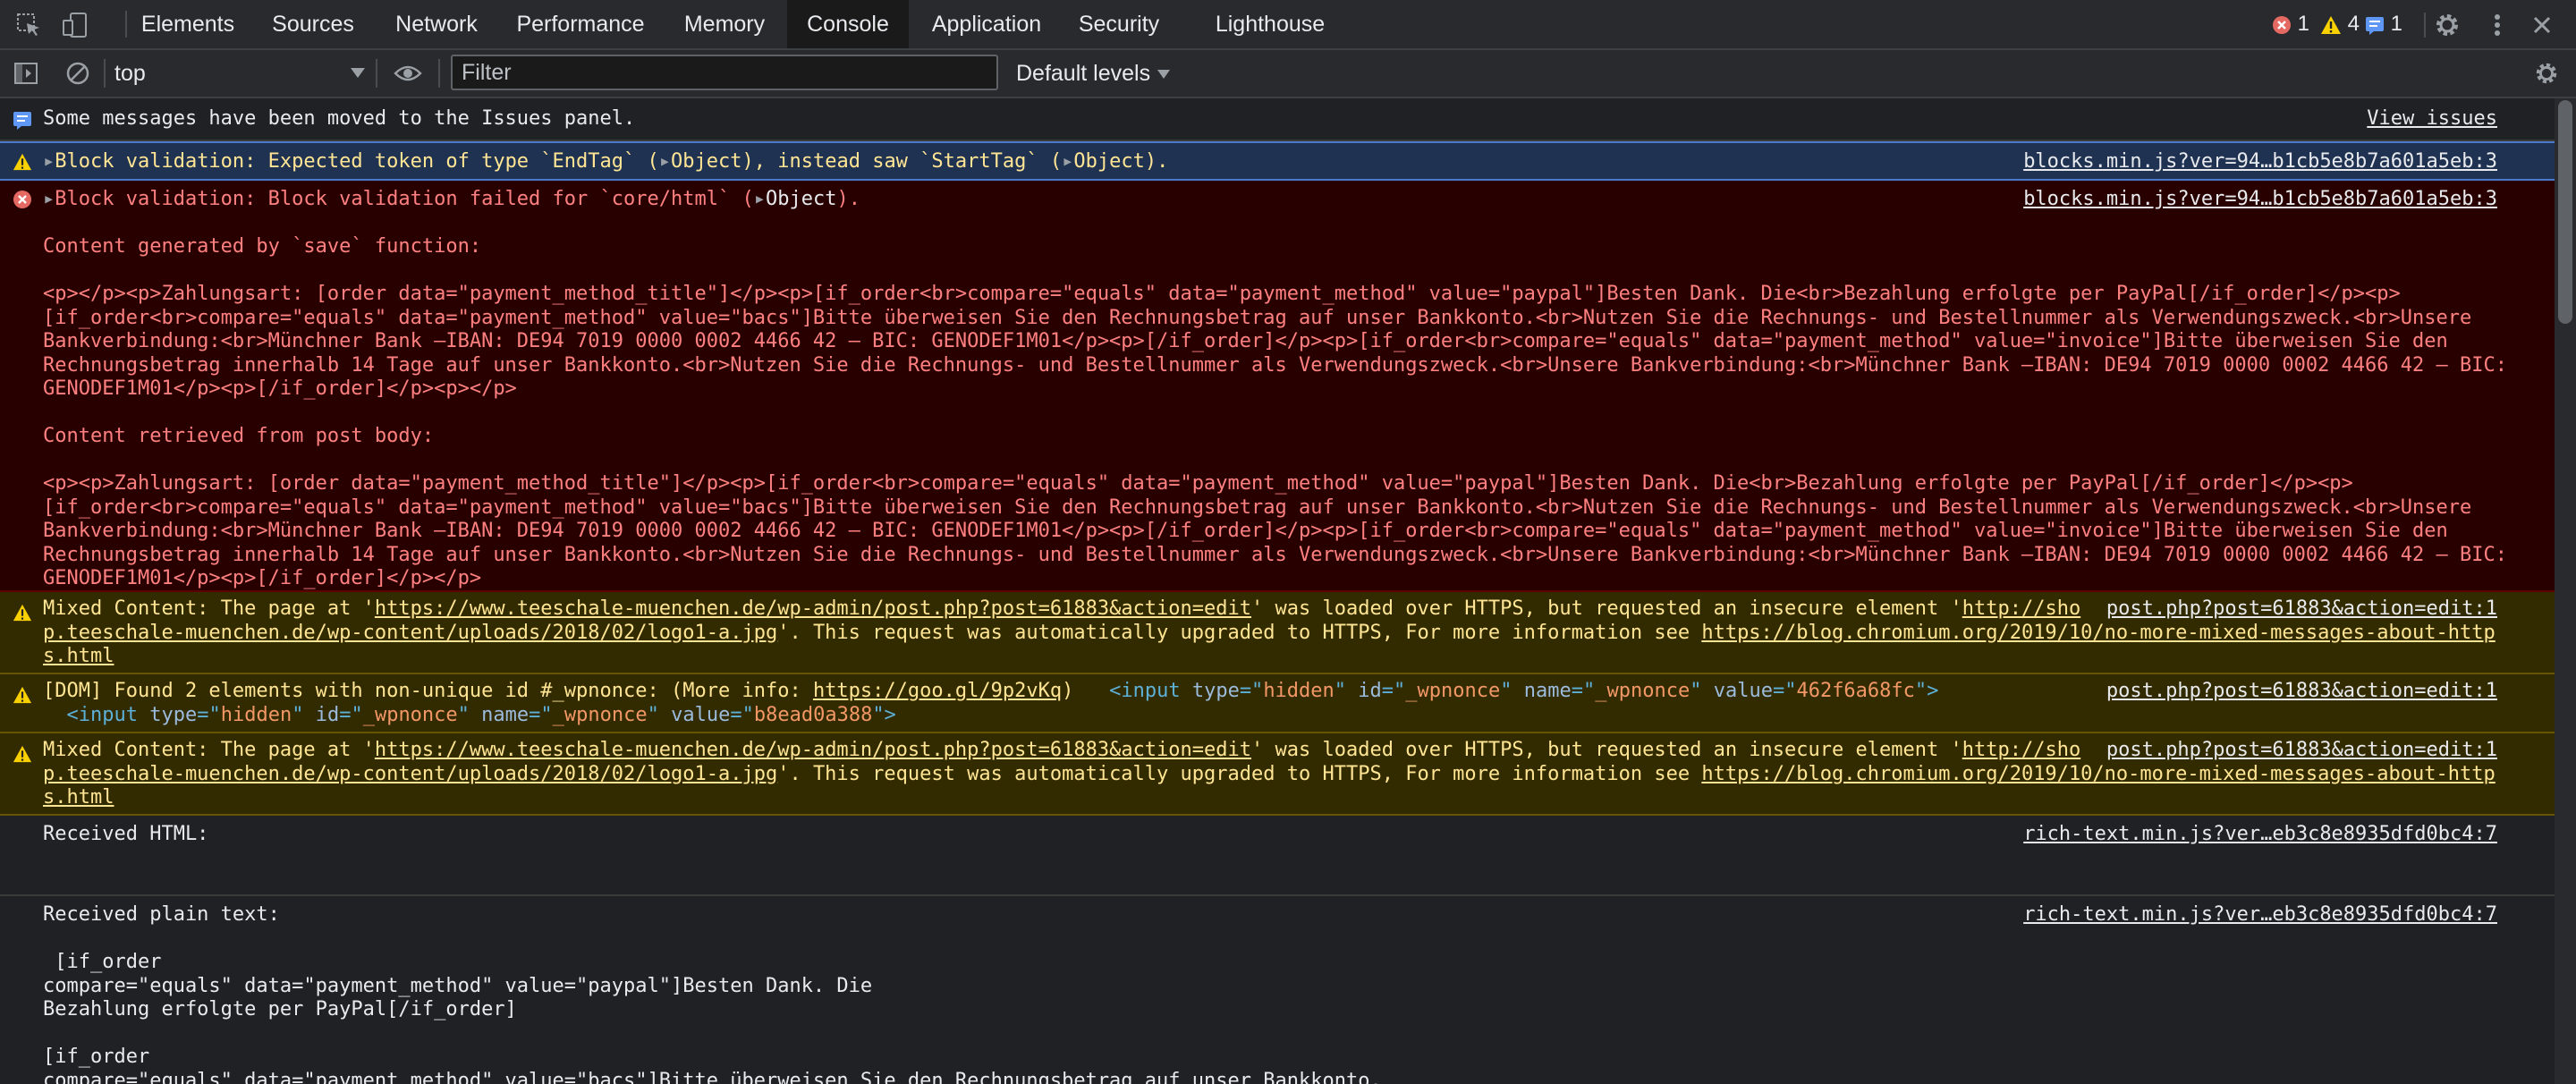  What do you see at coordinates (126, 834) in the screenshot?
I see `message-text: Received HTML:` at bounding box center [126, 834].